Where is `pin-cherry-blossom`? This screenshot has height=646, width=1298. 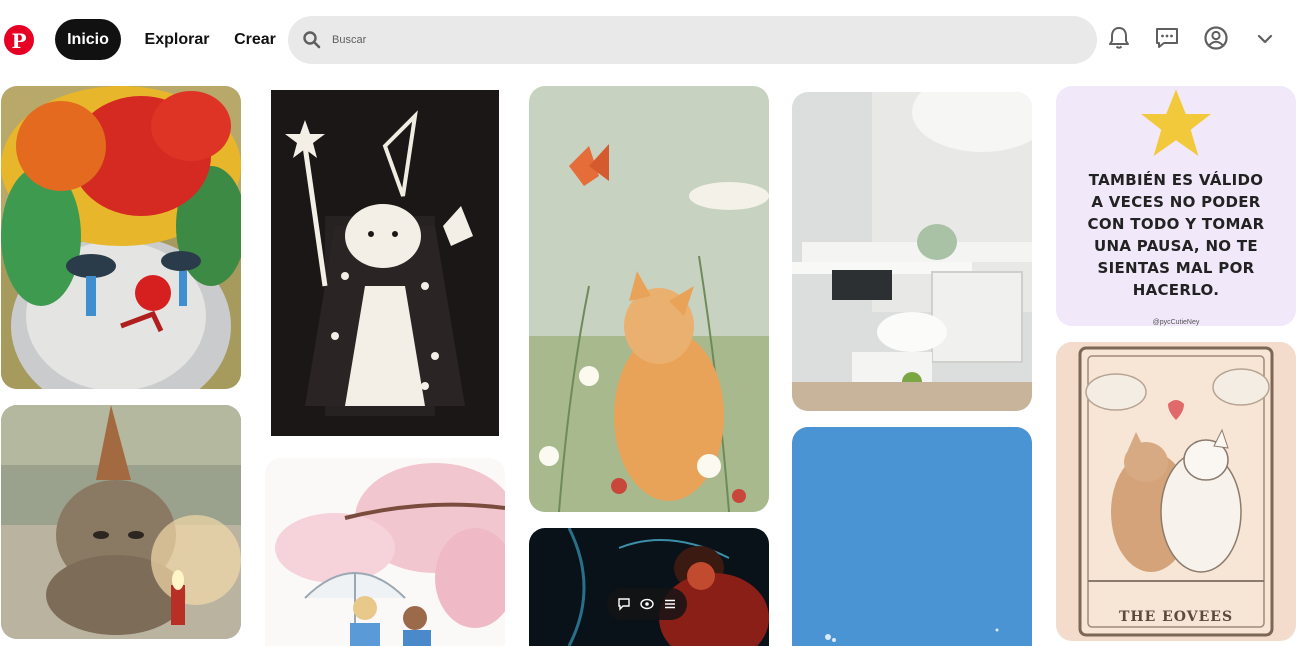
pin-cherry-blossom is located at coordinates (385, 552).